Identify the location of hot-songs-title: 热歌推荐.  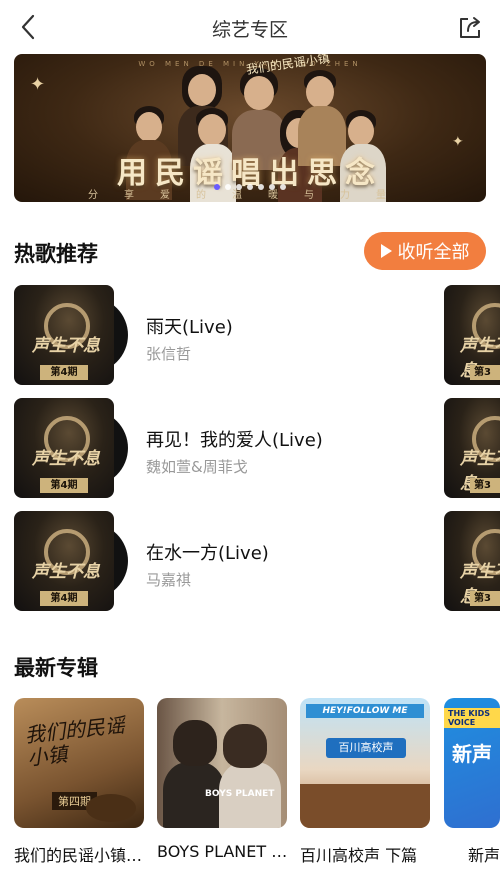
(56, 254).